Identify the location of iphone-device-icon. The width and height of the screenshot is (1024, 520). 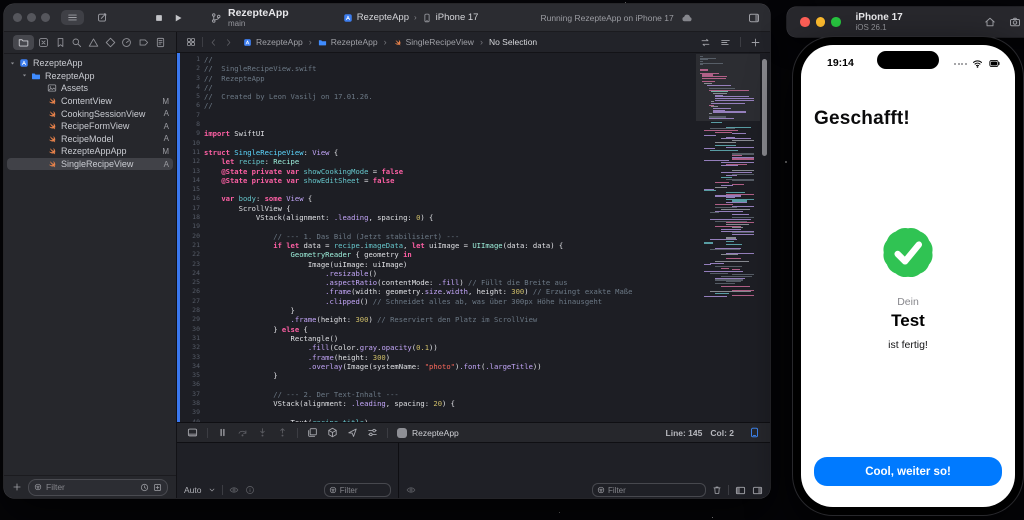
(427, 18).